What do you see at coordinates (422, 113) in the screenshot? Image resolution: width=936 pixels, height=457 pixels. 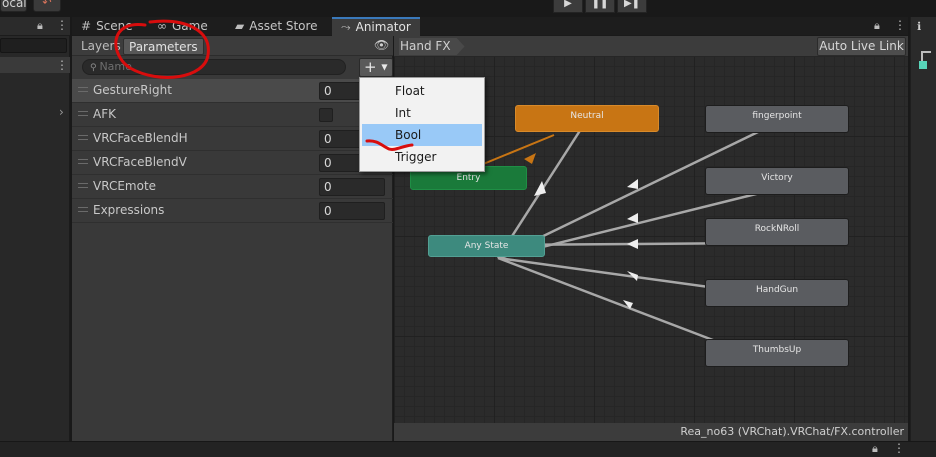 I see `menu-item-int: Int` at bounding box center [422, 113].